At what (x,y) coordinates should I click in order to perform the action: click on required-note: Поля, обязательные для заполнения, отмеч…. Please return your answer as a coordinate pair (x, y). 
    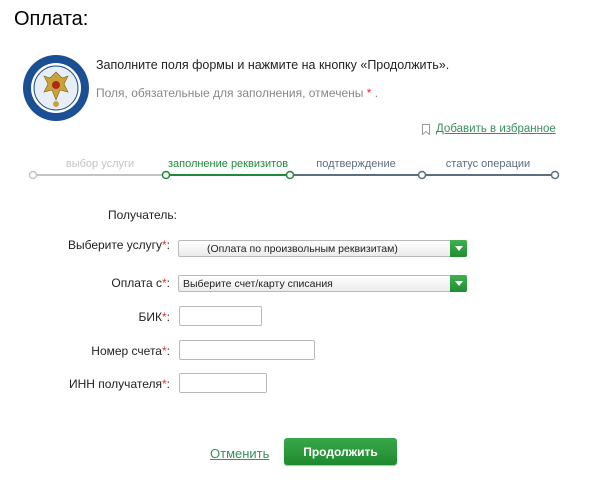
    Looking at the image, I should click on (237, 93).